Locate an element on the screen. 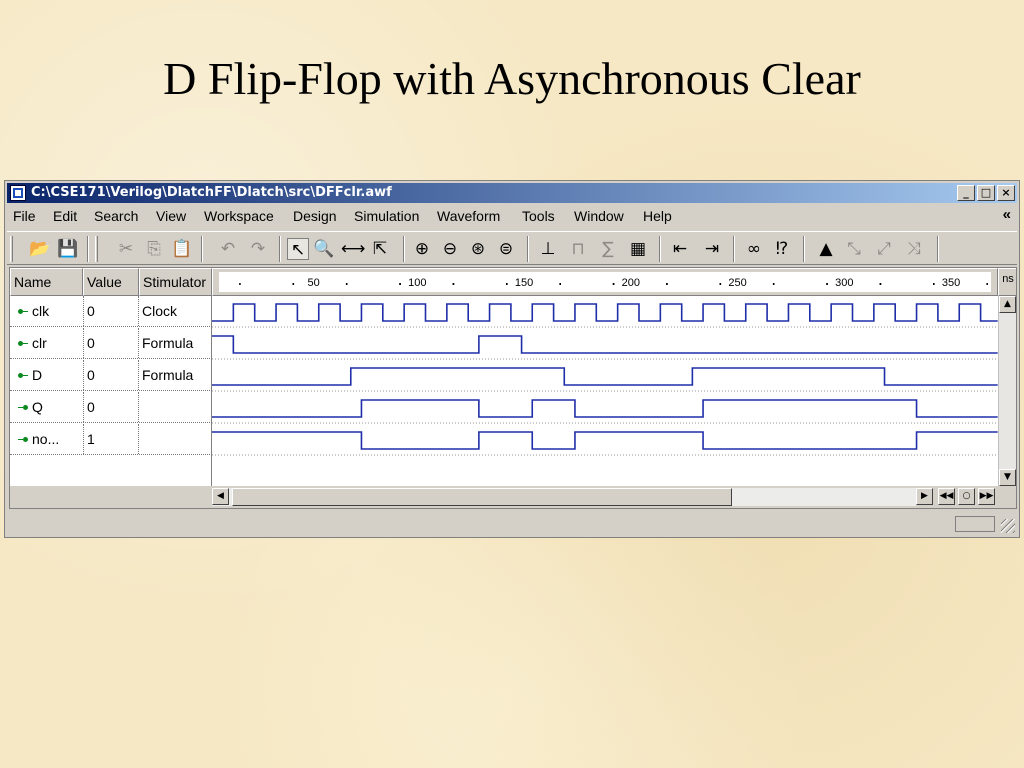 Image resolution: width=1024 pixels, height=768 pixels. signal-row-clk: clk 0 Clock is located at coordinates (111, 311).